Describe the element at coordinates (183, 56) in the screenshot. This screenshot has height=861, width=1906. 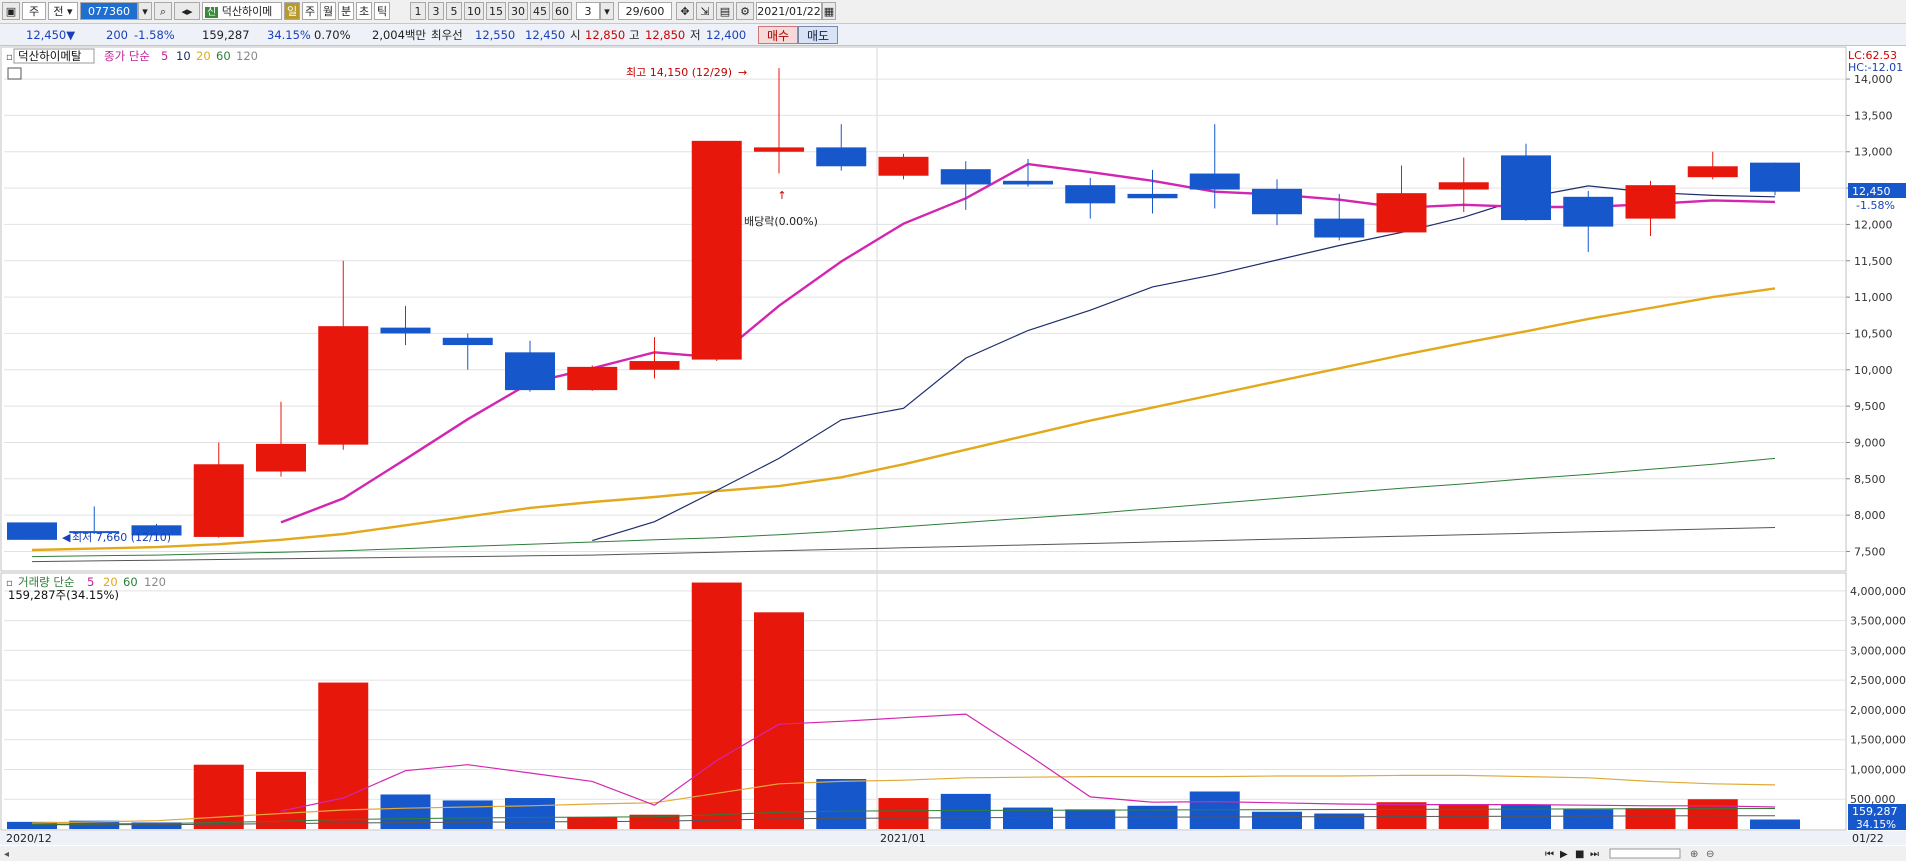
I see `price-legend-ma10: 10` at that location.